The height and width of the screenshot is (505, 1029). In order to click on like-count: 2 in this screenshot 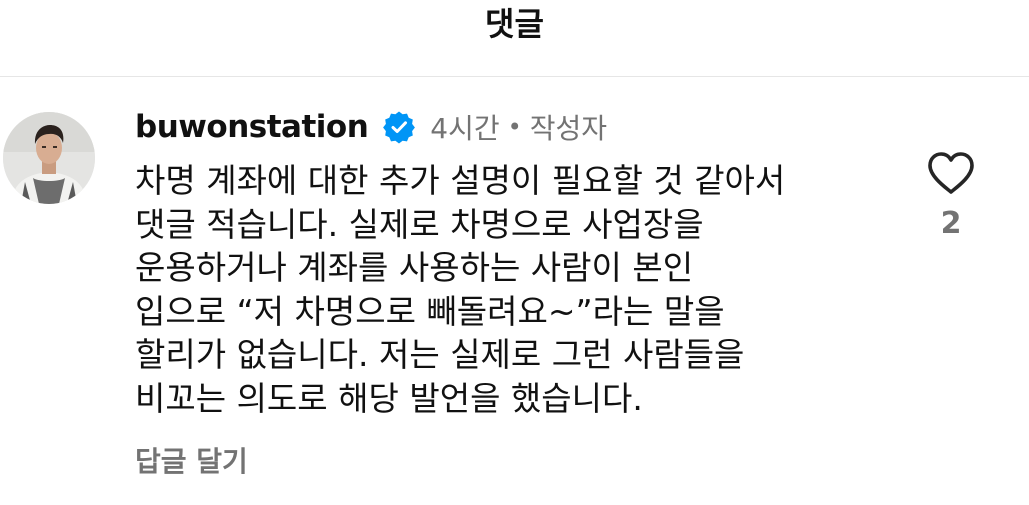, I will do `click(951, 223)`.